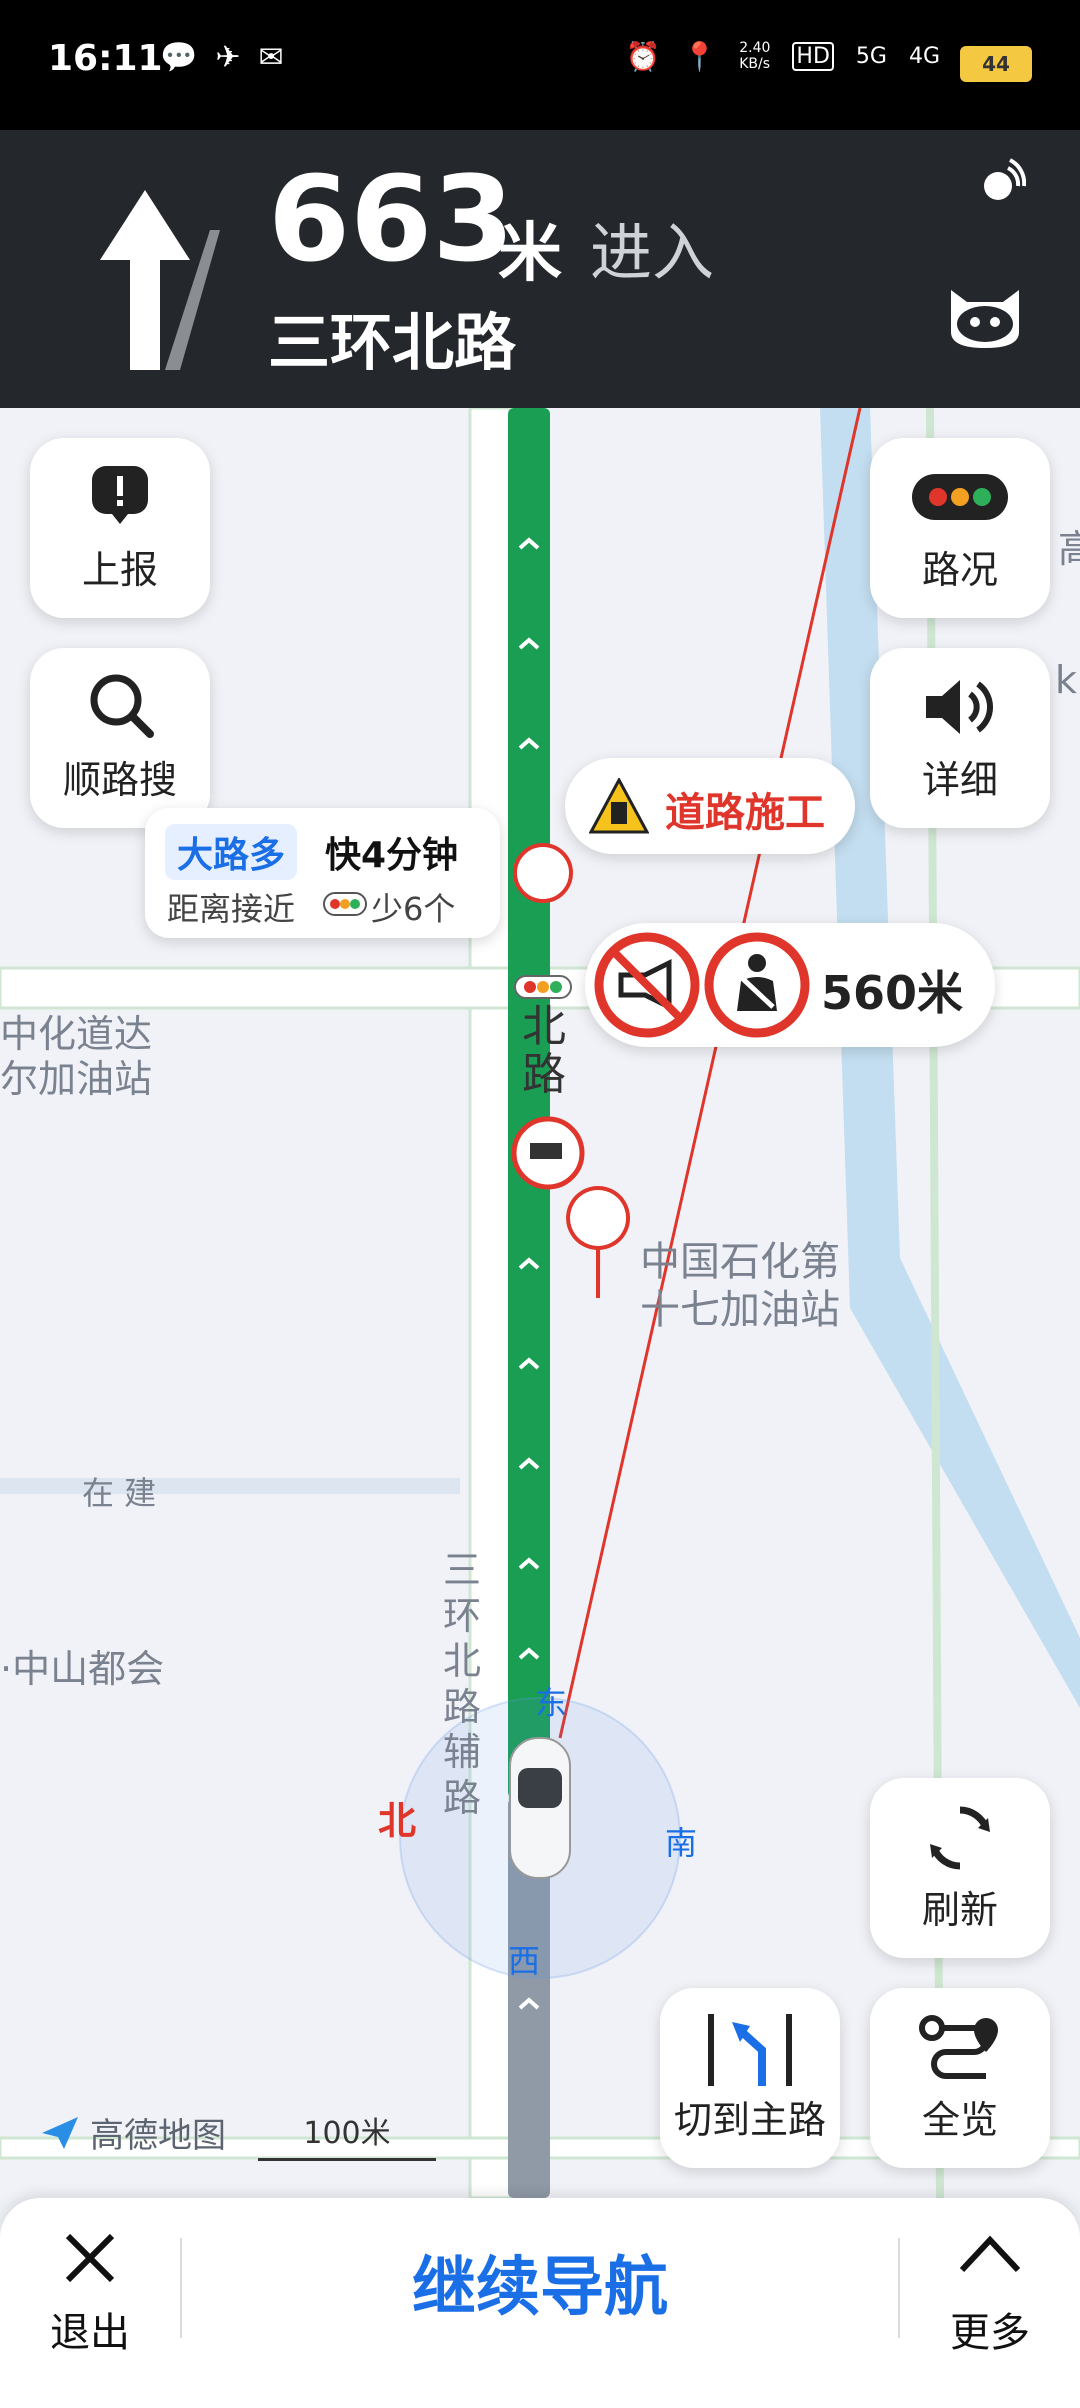  Describe the element at coordinates (700, 56) in the screenshot. I see `location-icon: 📍` at that location.